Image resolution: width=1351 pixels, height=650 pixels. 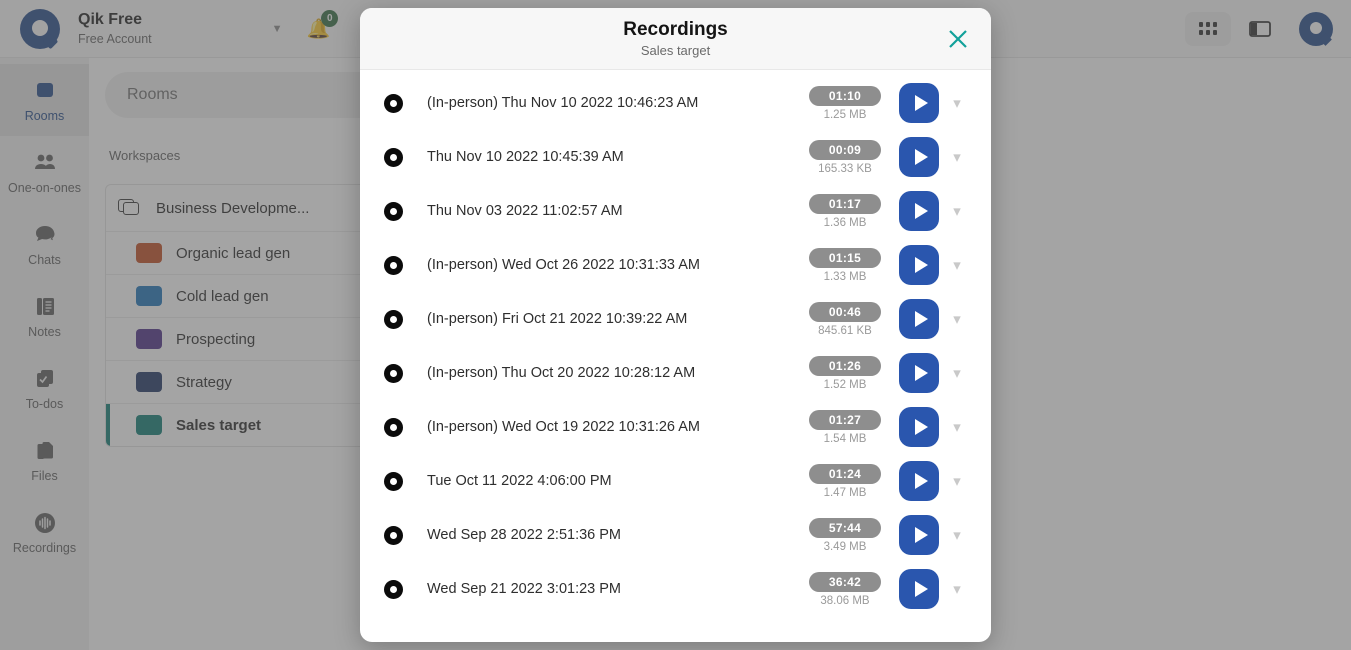 I want to click on recording-name: (In-person) Wed Oct 19 2022 10:31:26 AM, so click(x=563, y=427).